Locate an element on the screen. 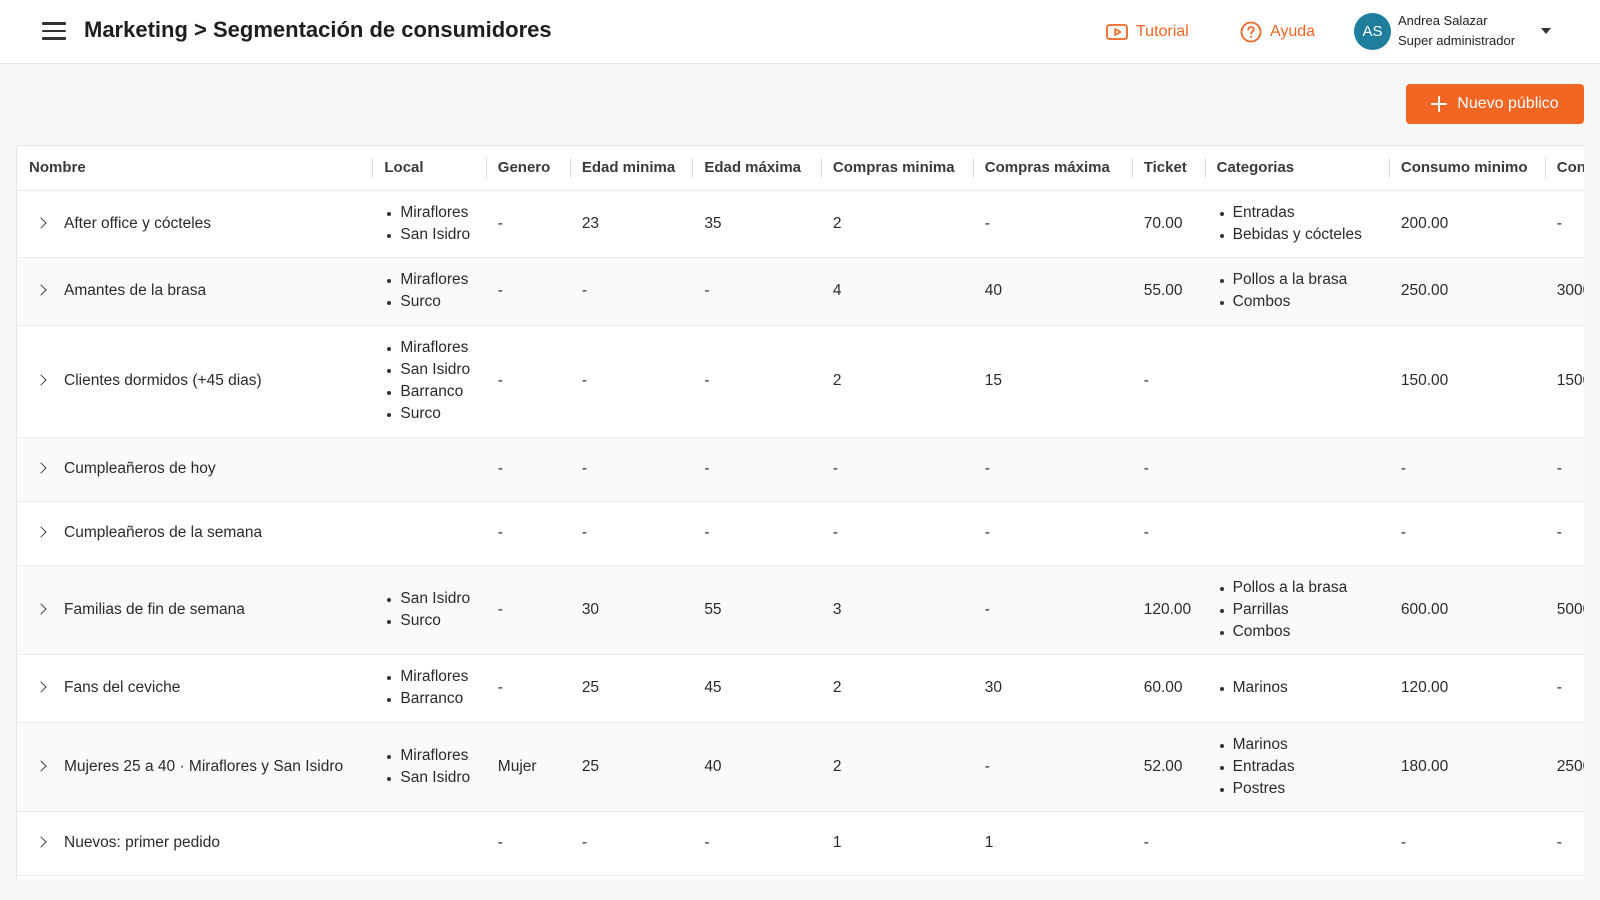 This screenshot has width=1600, height=900. table-row: Cumpleañeros de la semana - - - - - - - - is located at coordinates (800, 533).